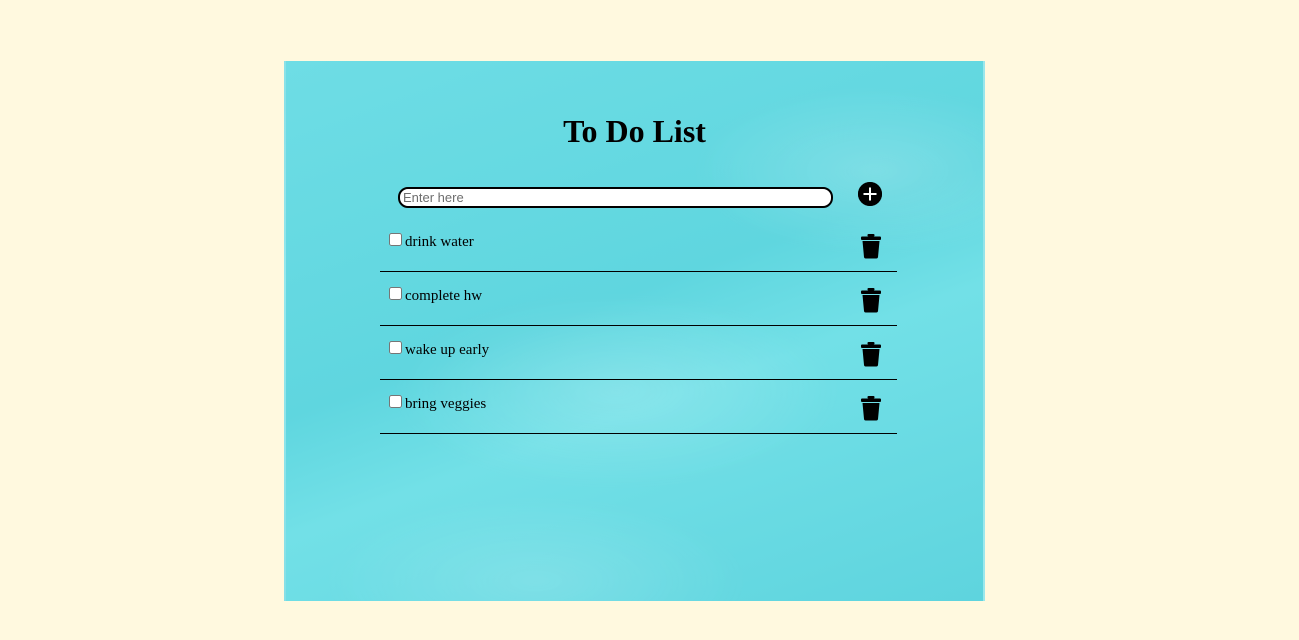  Describe the element at coordinates (638, 245) in the screenshot. I see `list-item: drink water` at that location.